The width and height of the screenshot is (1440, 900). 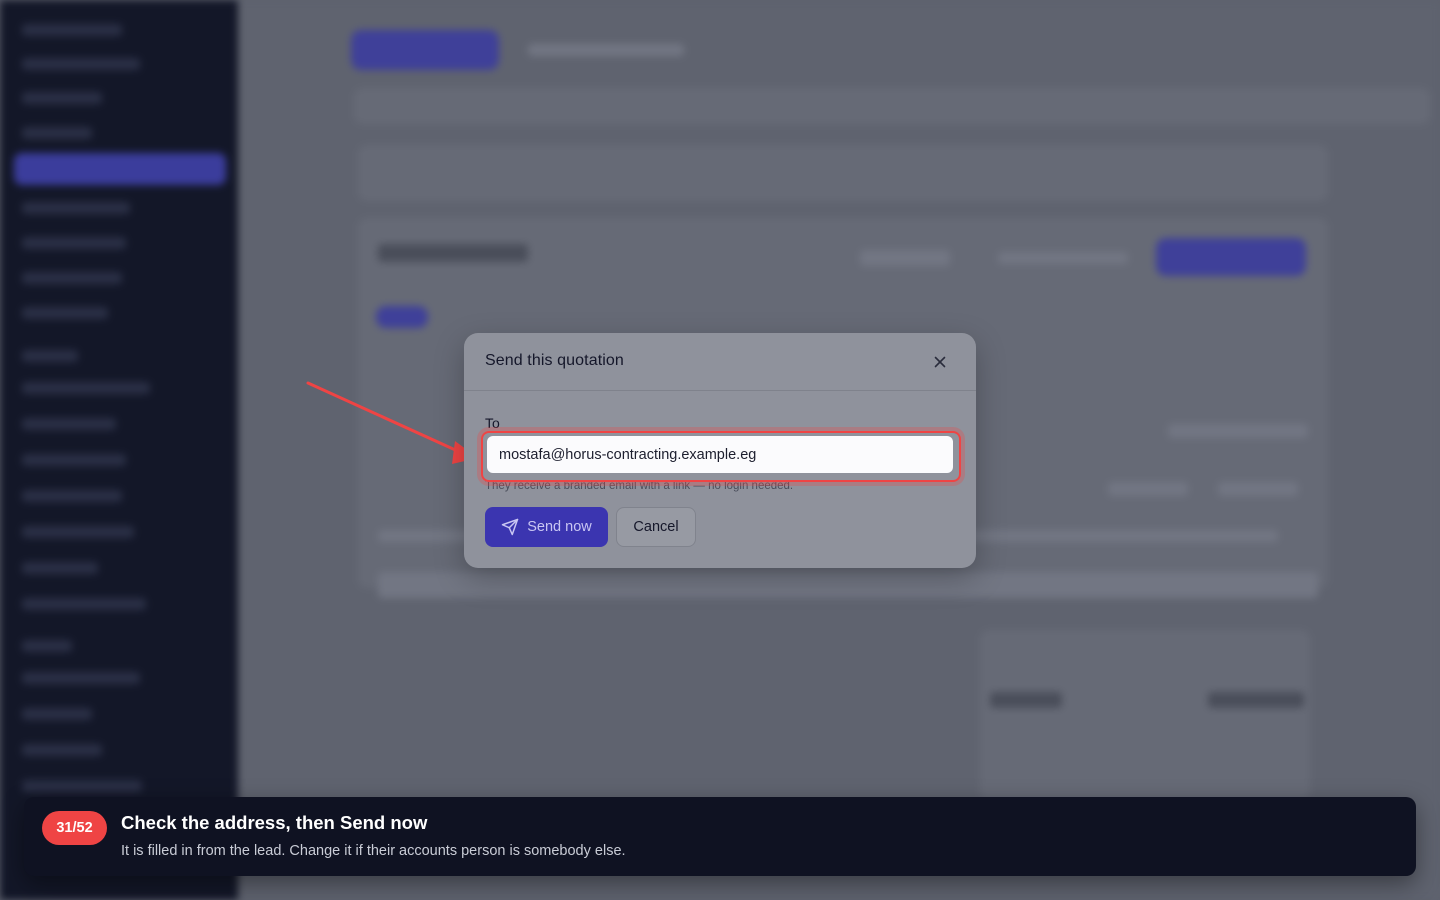 What do you see at coordinates (74, 828) in the screenshot?
I see `step-badge: 31/52` at bounding box center [74, 828].